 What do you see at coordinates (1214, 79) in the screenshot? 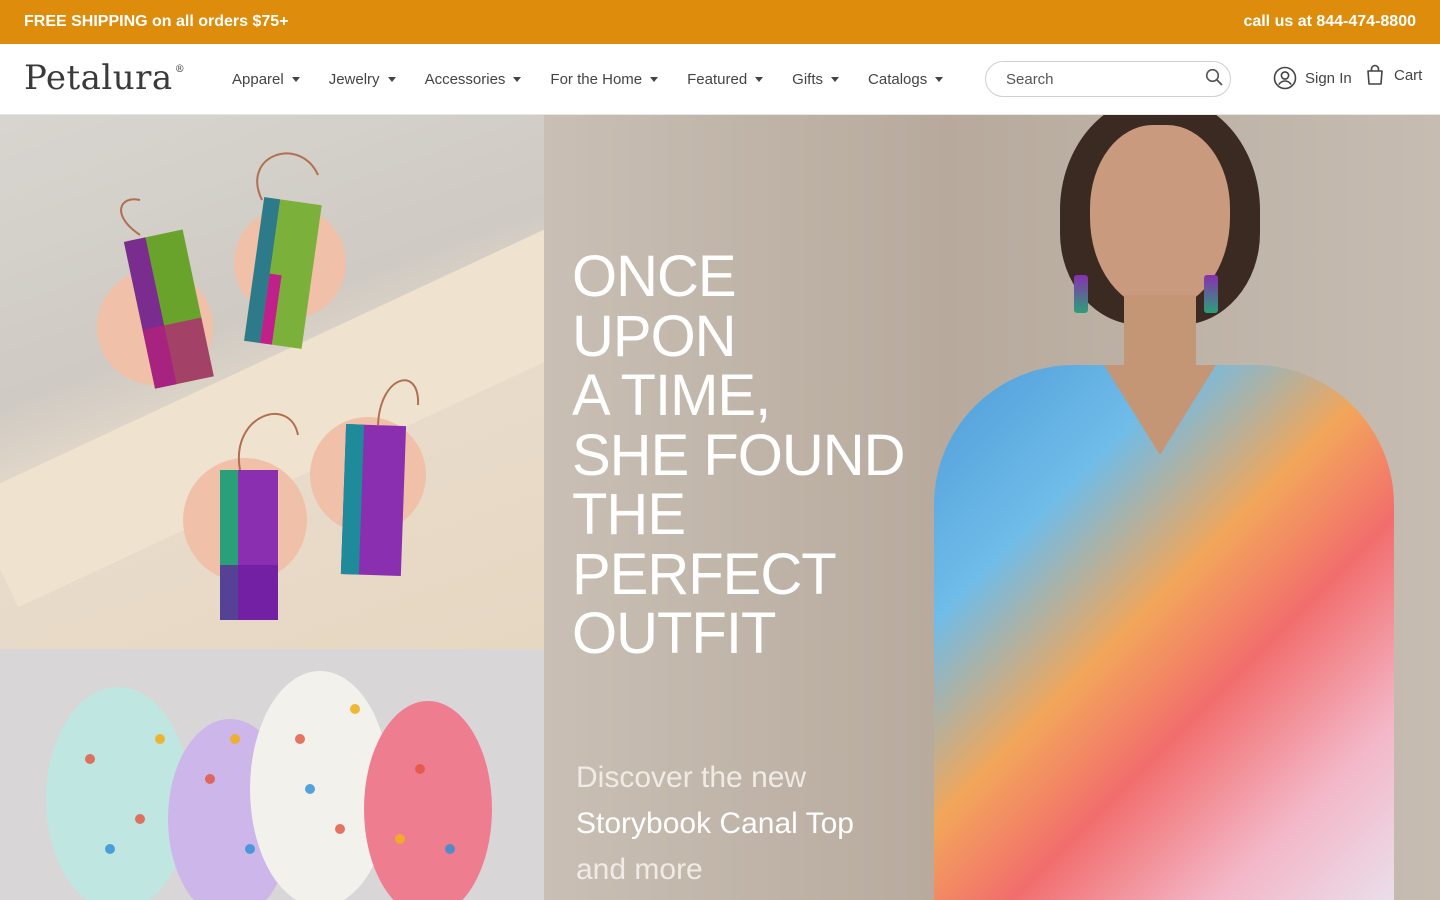
I see `search-icon` at bounding box center [1214, 79].